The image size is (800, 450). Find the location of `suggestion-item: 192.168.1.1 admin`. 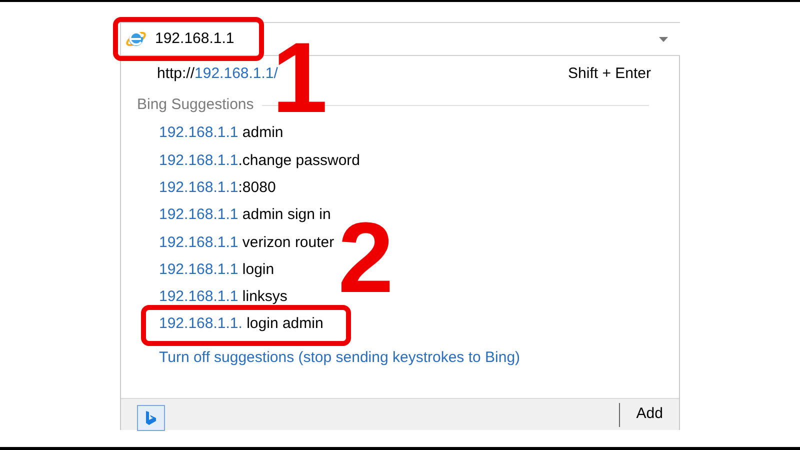

suggestion-item: 192.168.1.1 admin is located at coordinates (221, 133).